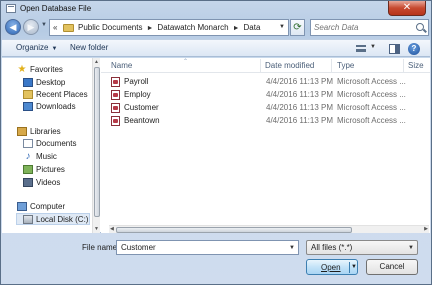 The height and width of the screenshot is (285, 432). I want to click on column-size: Size, so click(416, 65).